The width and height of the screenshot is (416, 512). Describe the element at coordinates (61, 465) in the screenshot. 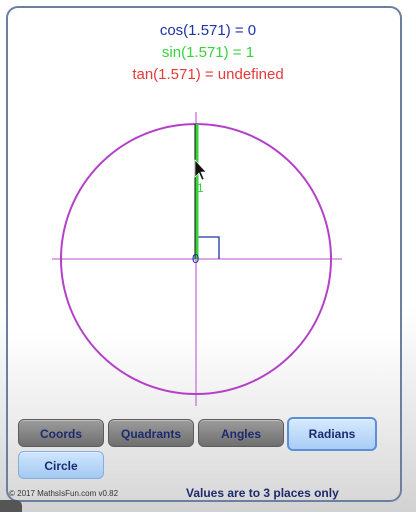

I see `circle-button: Circle` at that location.